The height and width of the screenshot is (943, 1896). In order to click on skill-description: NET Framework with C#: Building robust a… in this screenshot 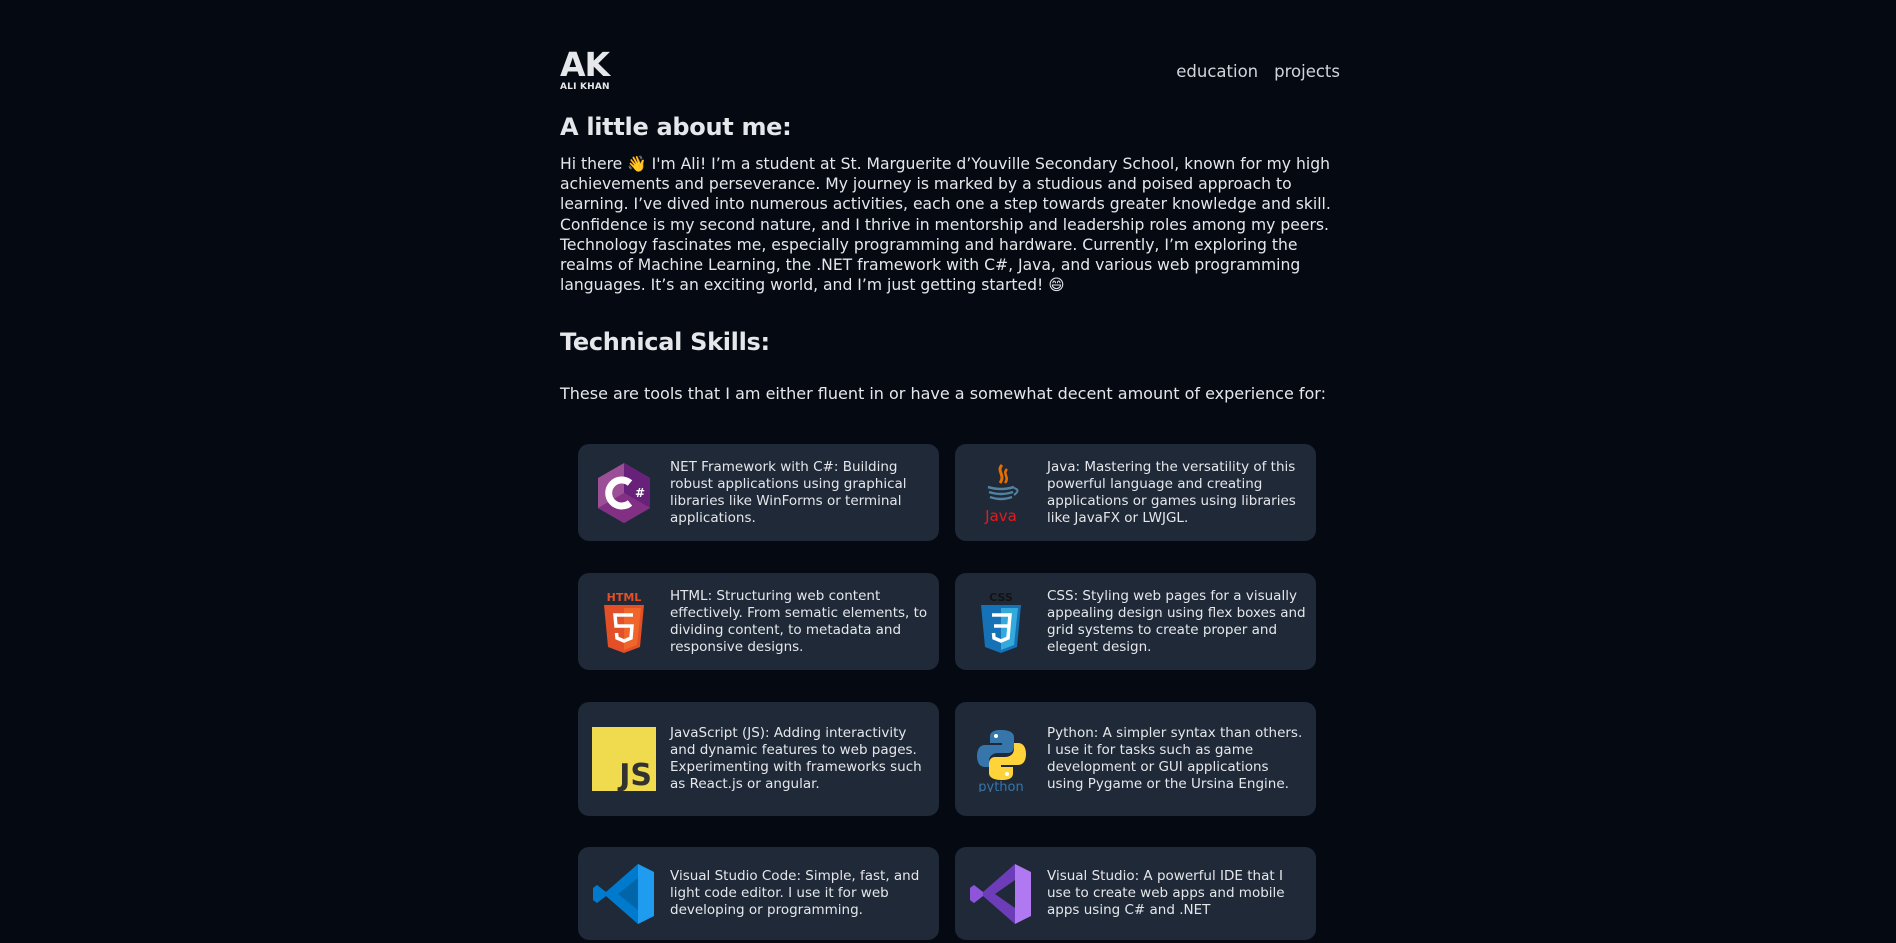, I will do `click(788, 492)`.